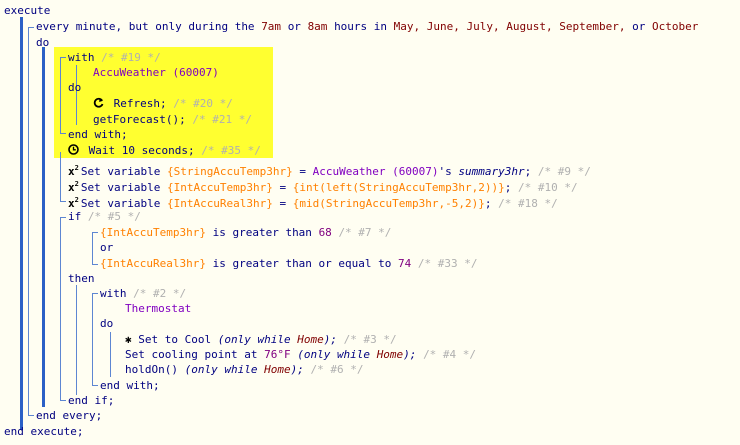 The image size is (740, 445). I want to click on line-device-accuweather: AccuWeather (60007), so click(156, 72).